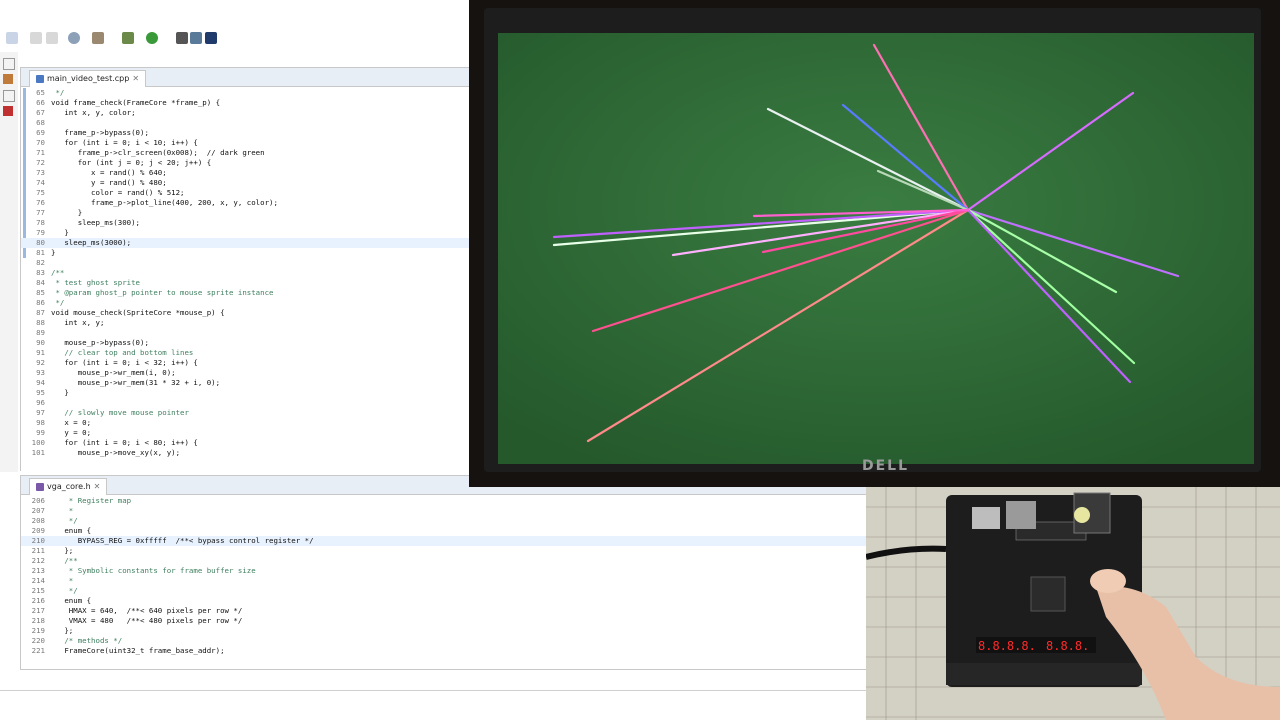 The height and width of the screenshot is (720, 1280). I want to click on code-text: for (int i = 0; i < 80; i++) {, so click(124, 442).